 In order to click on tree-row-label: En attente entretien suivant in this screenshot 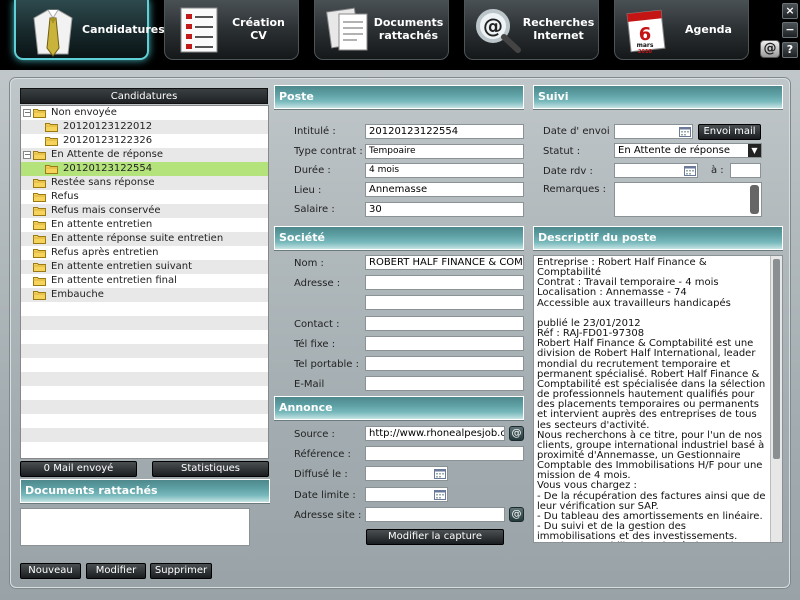, I will do `click(122, 266)`.